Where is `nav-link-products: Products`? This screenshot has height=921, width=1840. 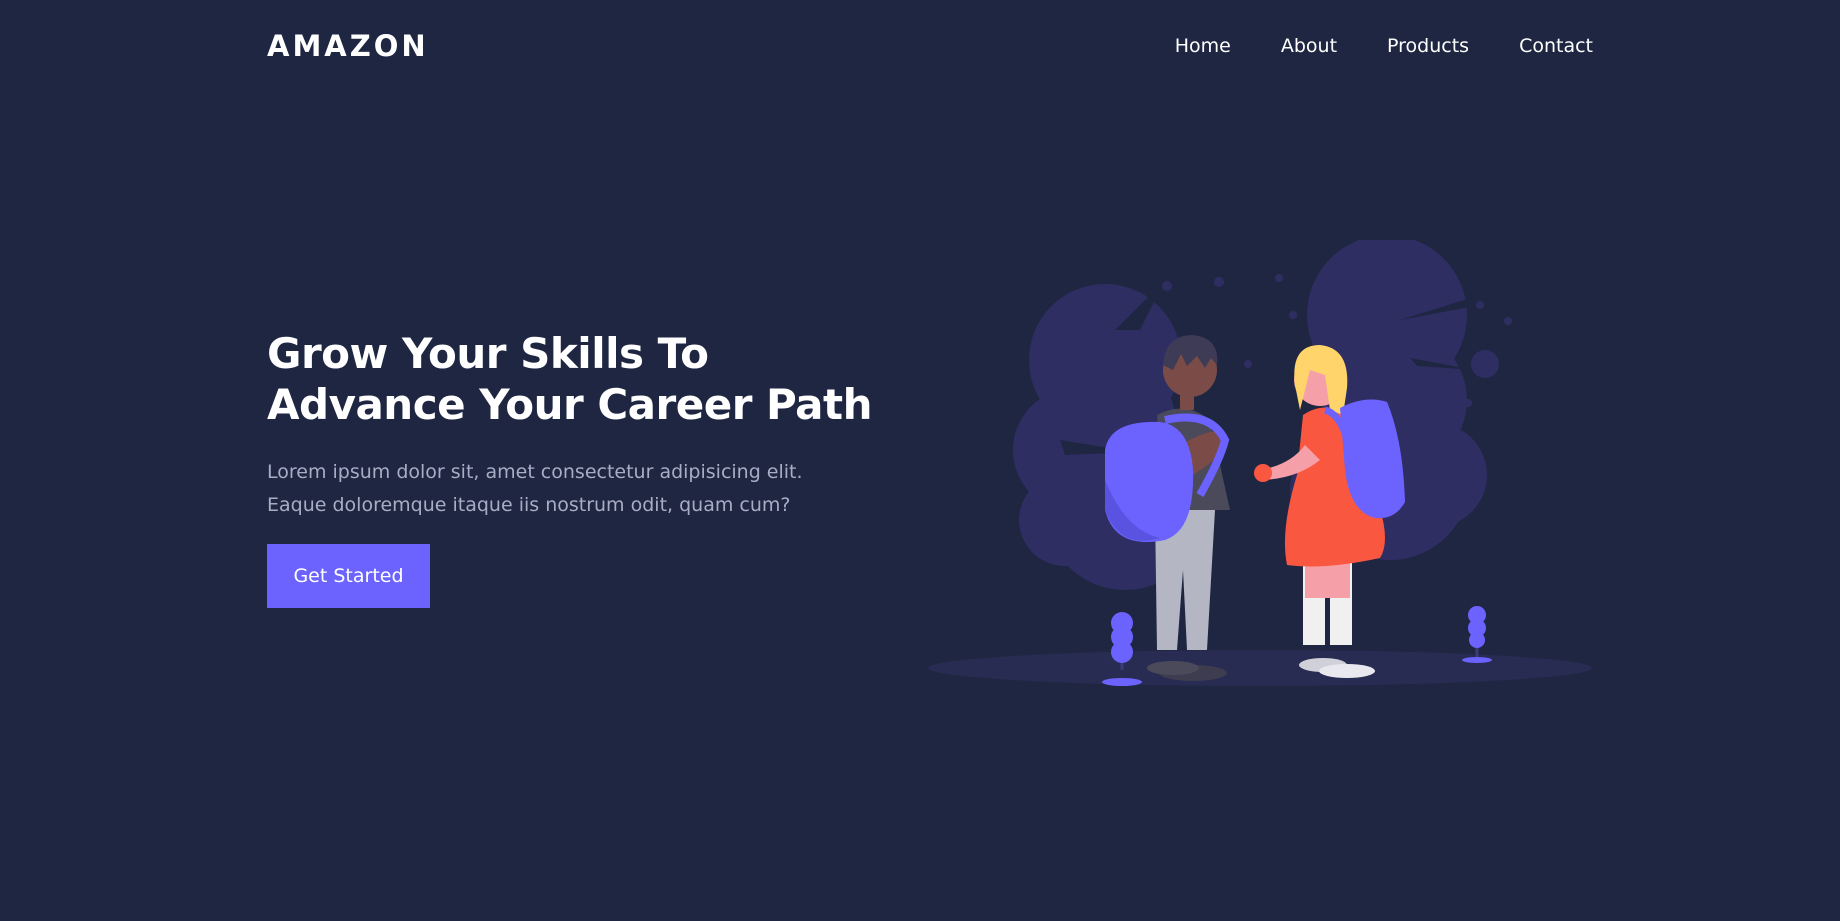
nav-link-products: Products is located at coordinates (1428, 46).